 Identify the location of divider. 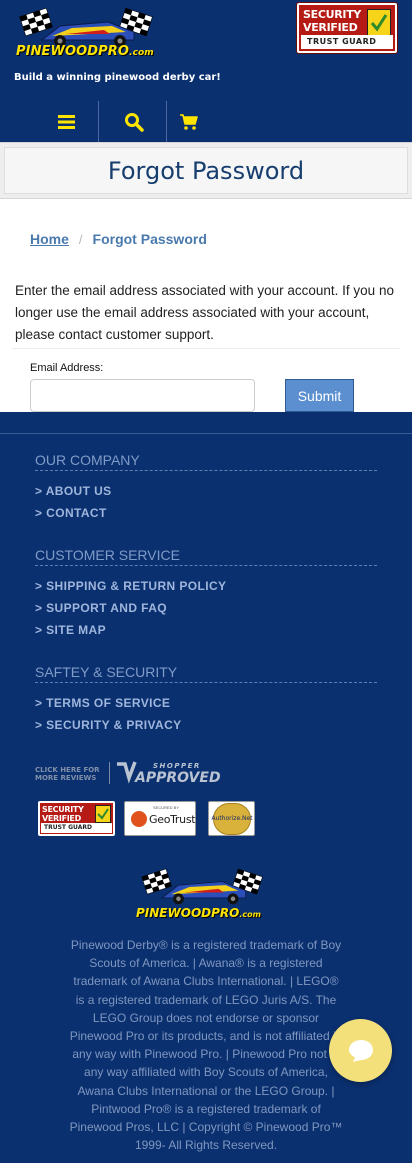
(206, 348).